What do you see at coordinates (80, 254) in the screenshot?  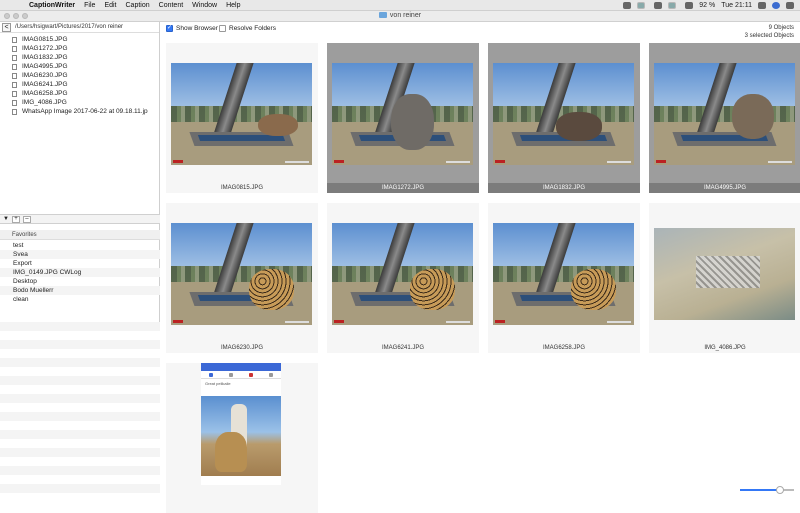 I see `favorite-item: Svea` at bounding box center [80, 254].